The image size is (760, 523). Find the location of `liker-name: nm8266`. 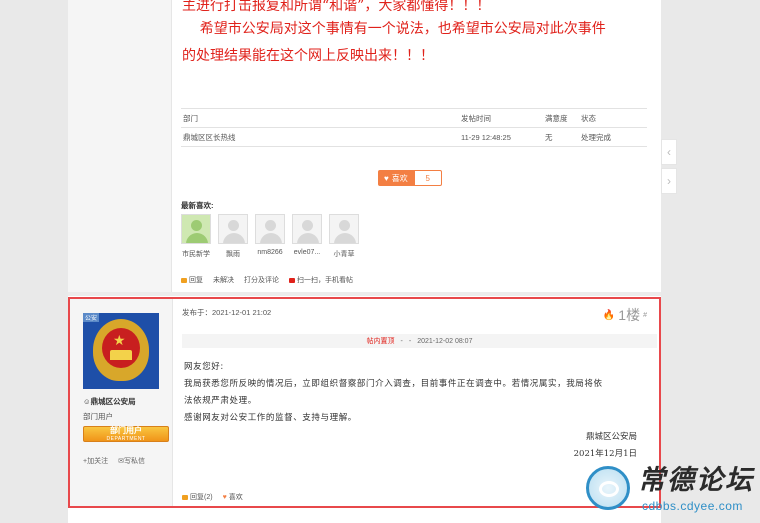

liker-name: nm8266 is located at coordinates (269, 252).